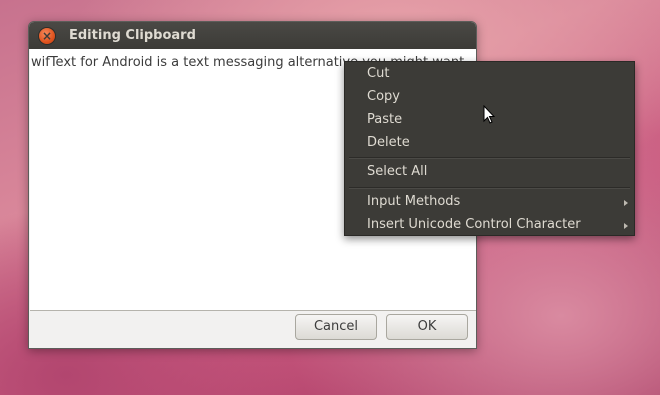 The width and height of the screenshot is (660, 395). Describe the element at coordinates (427, 327) in the screenshot. I see `ok-button: OK` at that location.